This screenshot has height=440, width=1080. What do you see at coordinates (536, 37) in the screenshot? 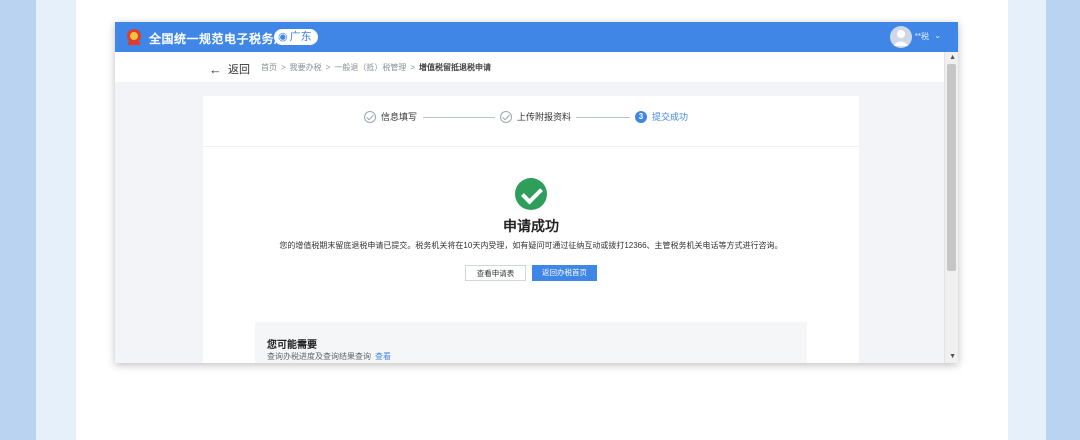
I see `top-navigation-bar: 全国统一规范电子税务局 ◉ 广东 **税 ⌄` at bounding box center [536, 37].